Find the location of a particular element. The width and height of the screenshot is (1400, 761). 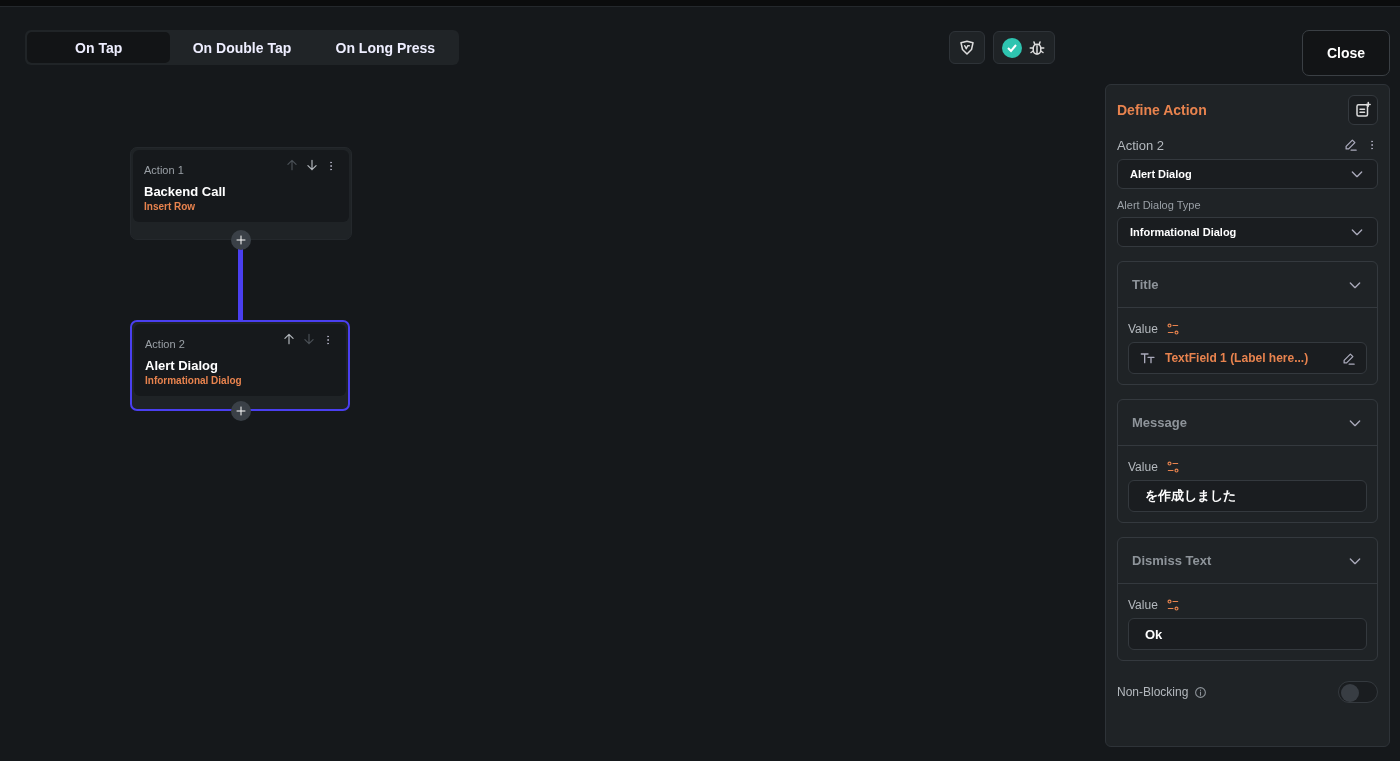

action-index: Action 1 is located at coordinates (164, 170).